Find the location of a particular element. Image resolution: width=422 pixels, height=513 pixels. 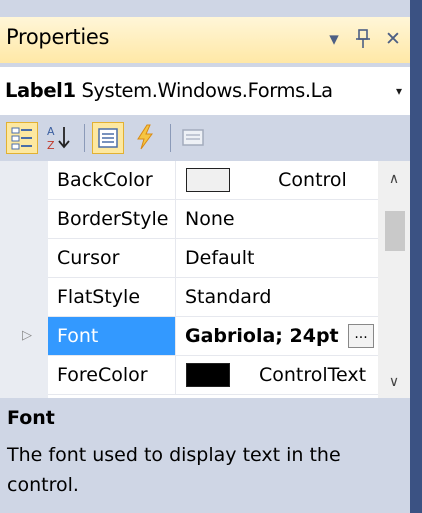

properties-button is located at coordinates (108, 138).